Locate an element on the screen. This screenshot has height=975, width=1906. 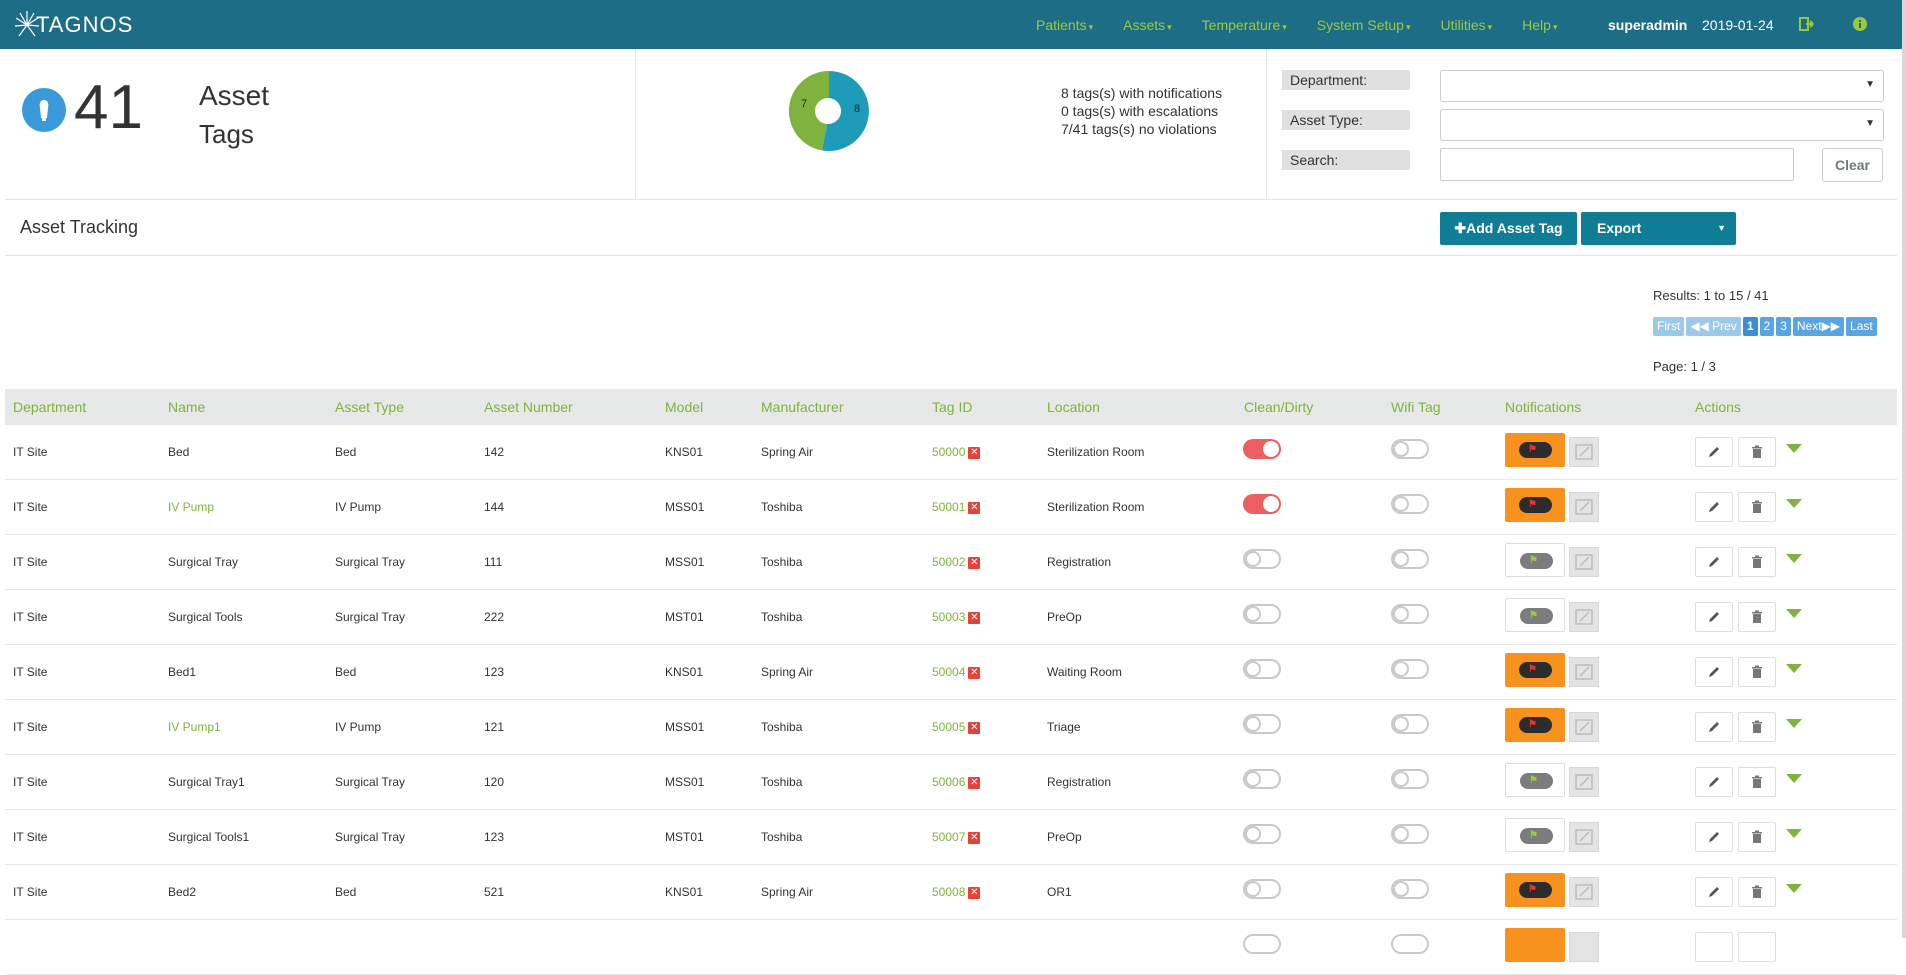
col-actions: Actions is located at coordinates (1718, 407).